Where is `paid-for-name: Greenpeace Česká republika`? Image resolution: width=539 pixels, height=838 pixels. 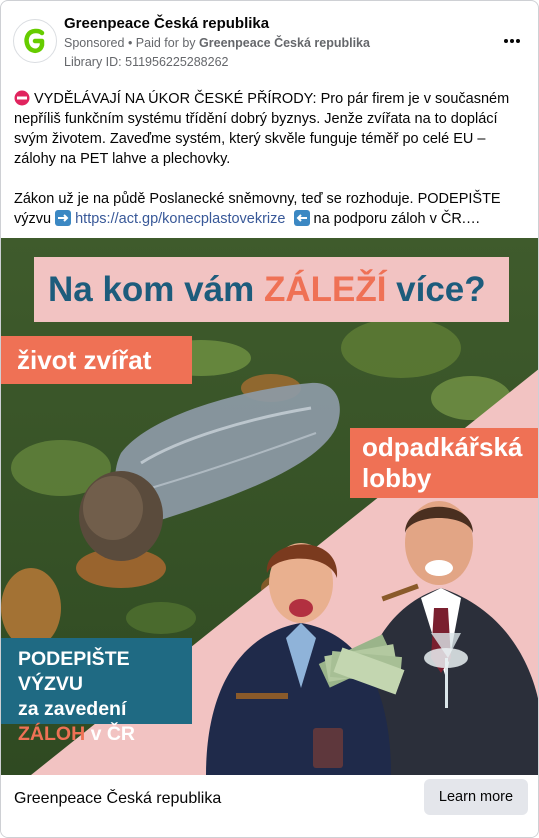
paid-for-name: Greenpeace Česká republika is located at coordinates (284, 43).